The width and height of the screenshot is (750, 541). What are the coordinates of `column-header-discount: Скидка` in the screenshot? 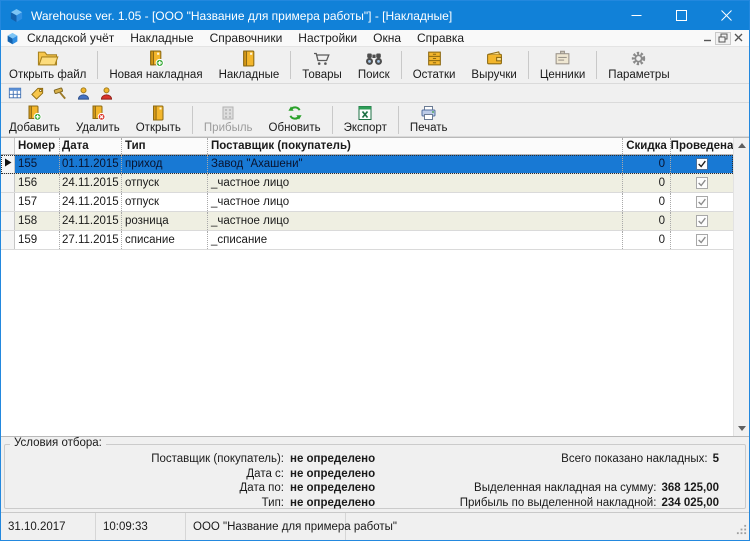 It's located at (647, 146).